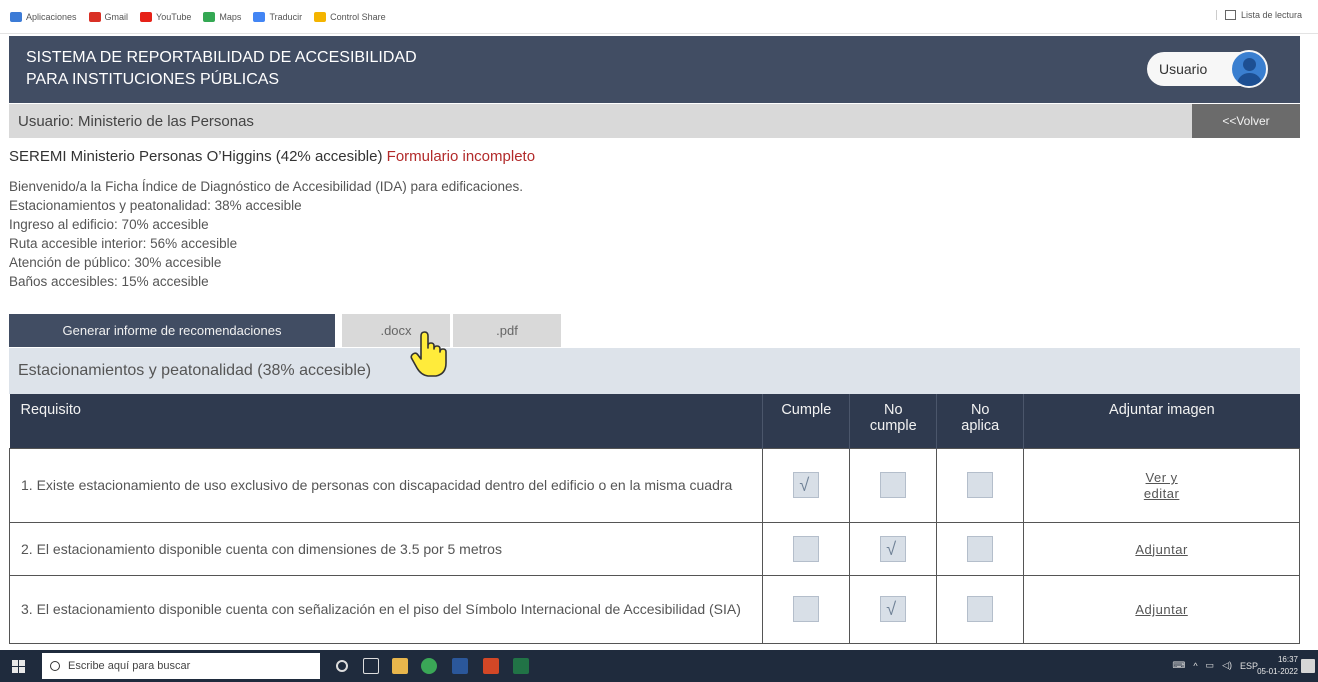 The height and width of the screenshot is (682, 1318). I want to click on header-adjuntar: Adjuntar imagen, so click(1161, 421).